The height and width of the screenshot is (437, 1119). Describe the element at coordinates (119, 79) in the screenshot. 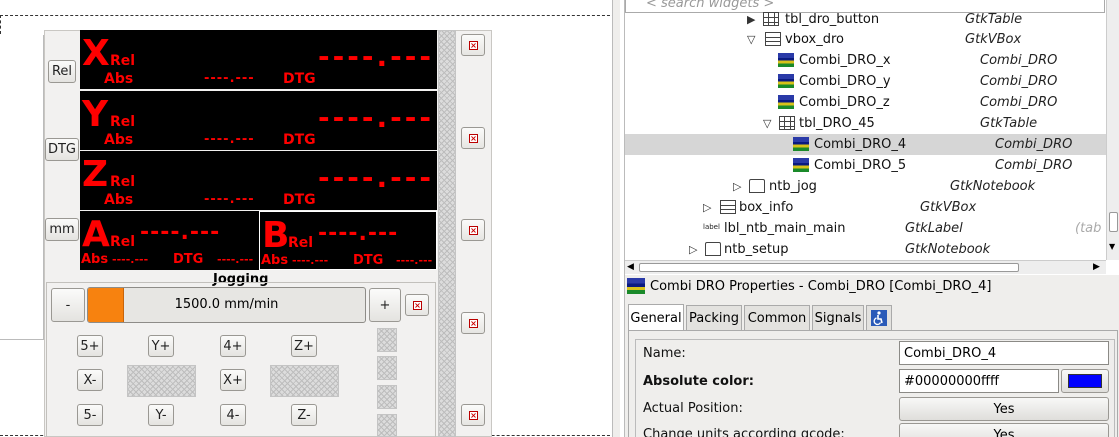

I see `dro-x-abs-label: Abs` at that location.